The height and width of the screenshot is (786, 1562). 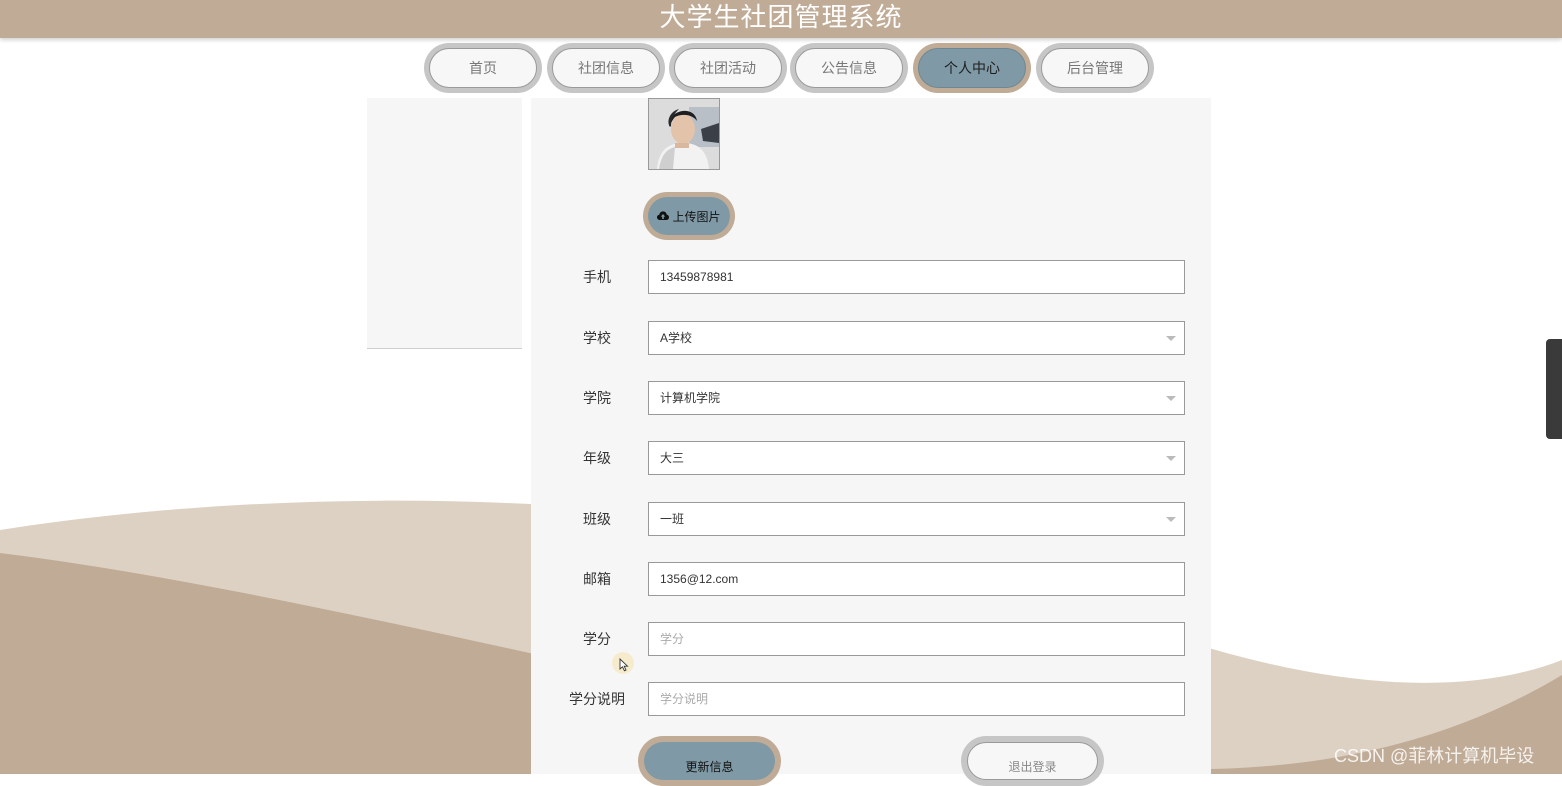 What do you see at coordinates (916, 338) in the screenshot?
I see `school-select: A学校` at bounding box center [916, 338].